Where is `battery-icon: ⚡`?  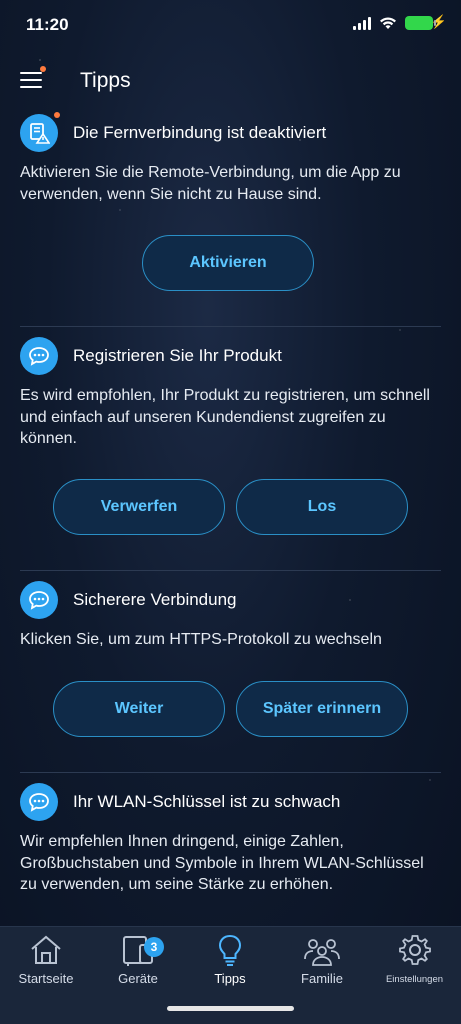 battery-icon: ⚡ is located at coordinates (426, 22).